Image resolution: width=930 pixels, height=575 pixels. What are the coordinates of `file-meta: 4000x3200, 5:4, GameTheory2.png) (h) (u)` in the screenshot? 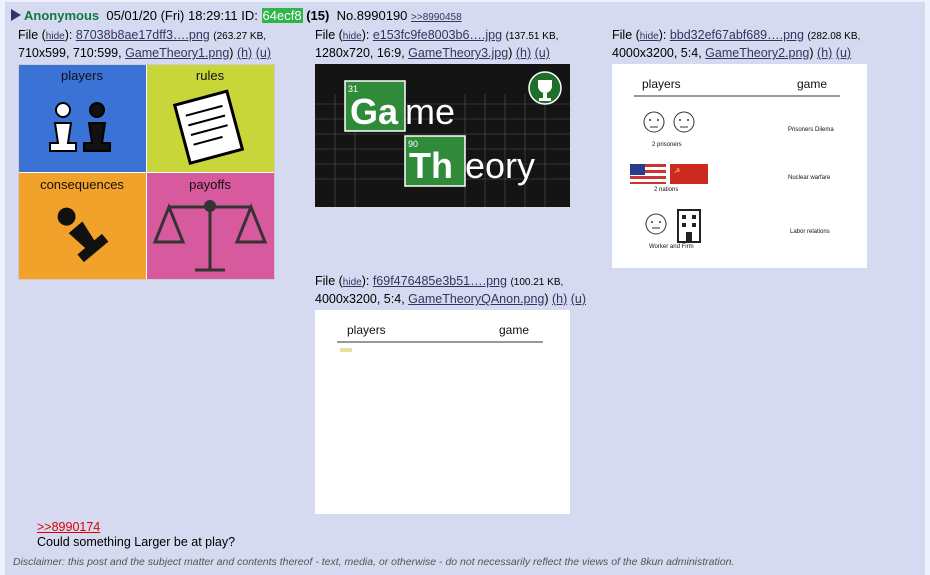 It's located at (732, 53).